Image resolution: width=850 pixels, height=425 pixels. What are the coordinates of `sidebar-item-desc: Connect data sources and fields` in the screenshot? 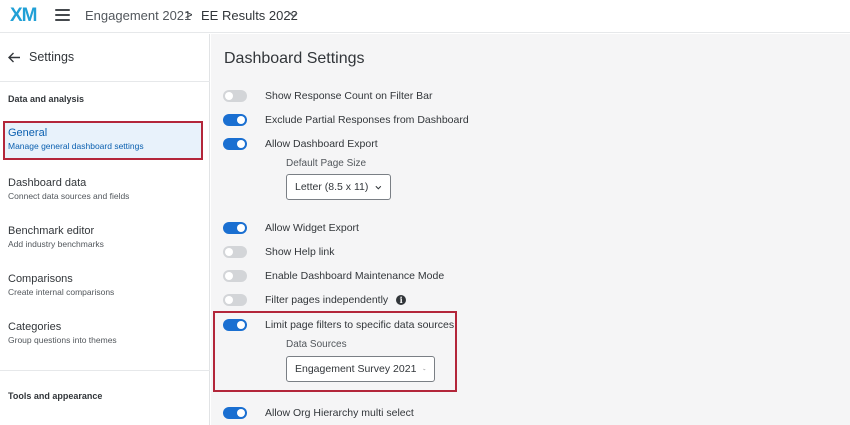 It's located at (69, 196).